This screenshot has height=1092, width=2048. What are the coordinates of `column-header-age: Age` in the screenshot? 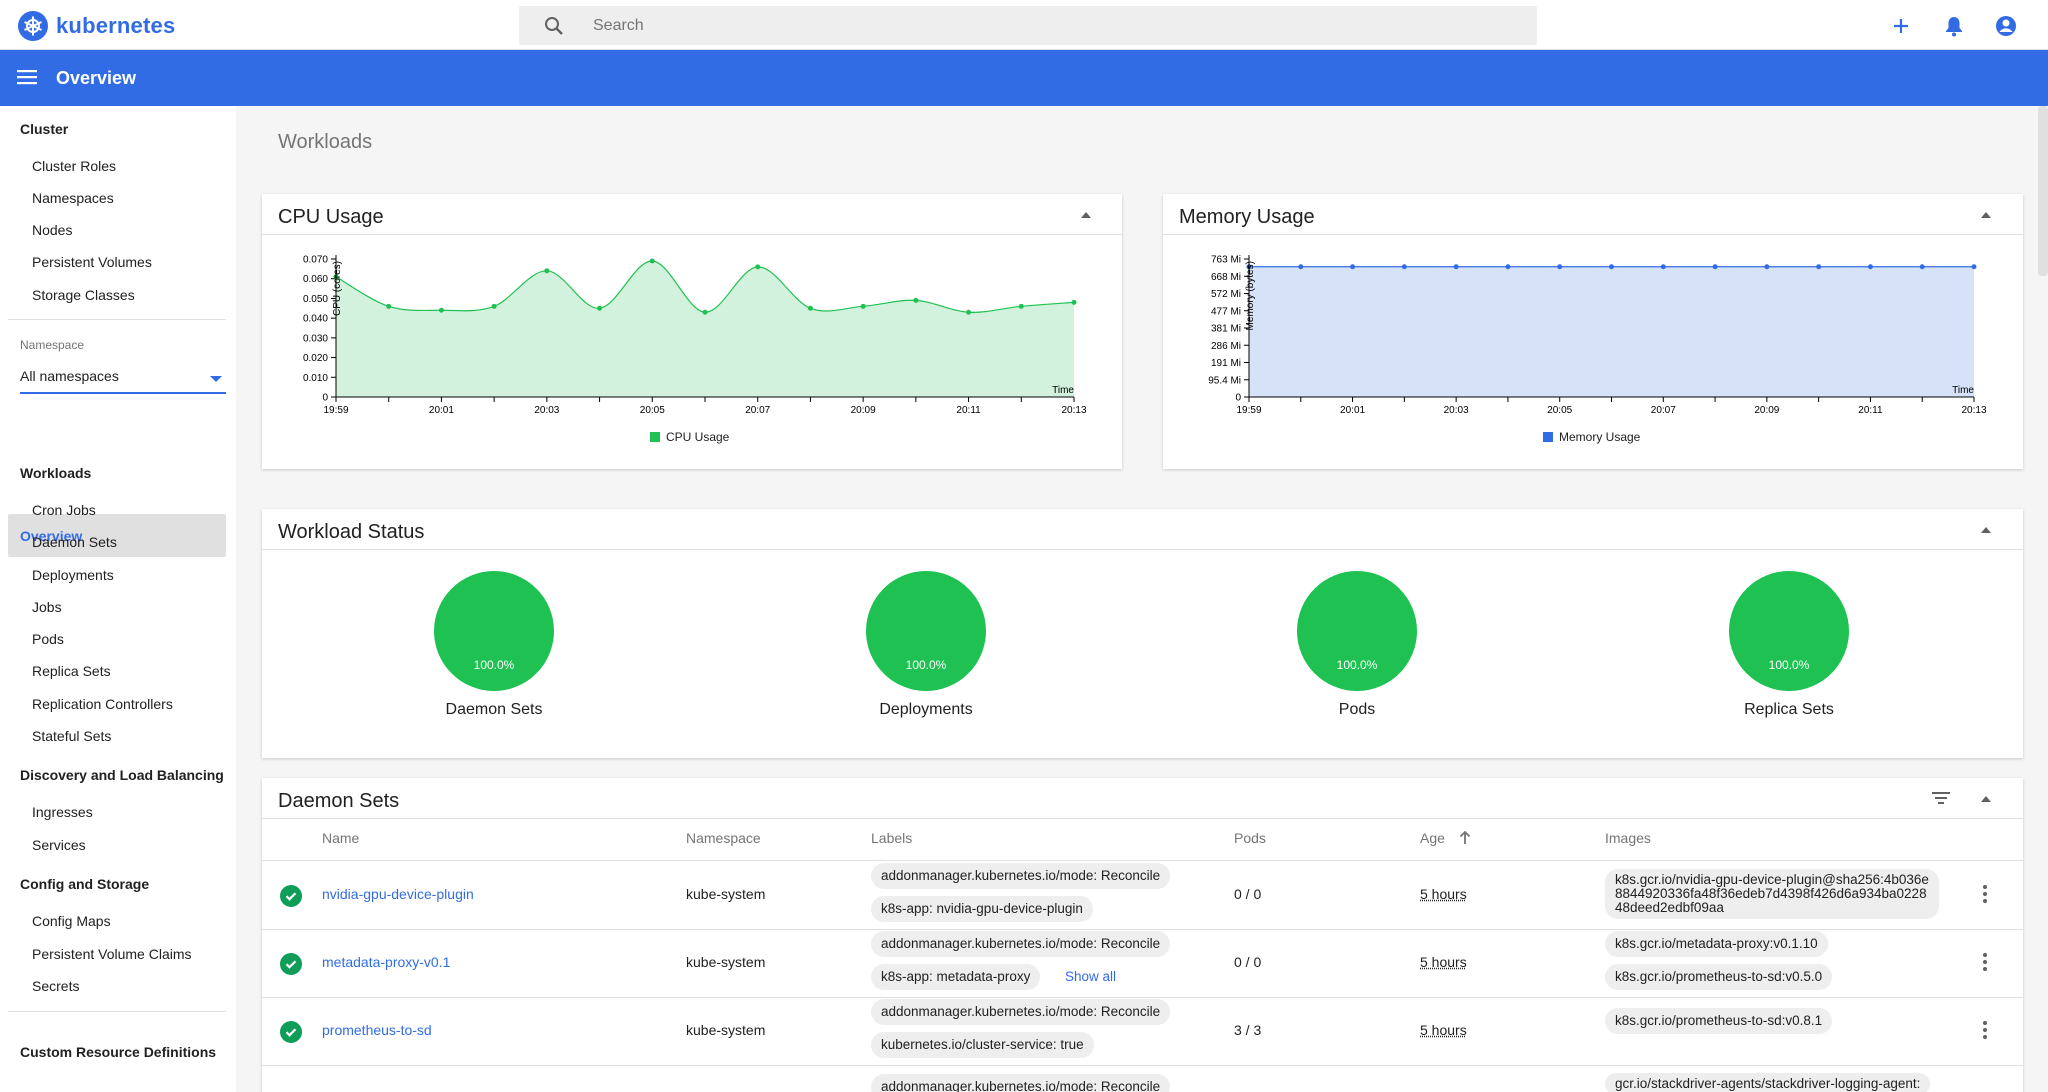 It's located at (1432, 838).